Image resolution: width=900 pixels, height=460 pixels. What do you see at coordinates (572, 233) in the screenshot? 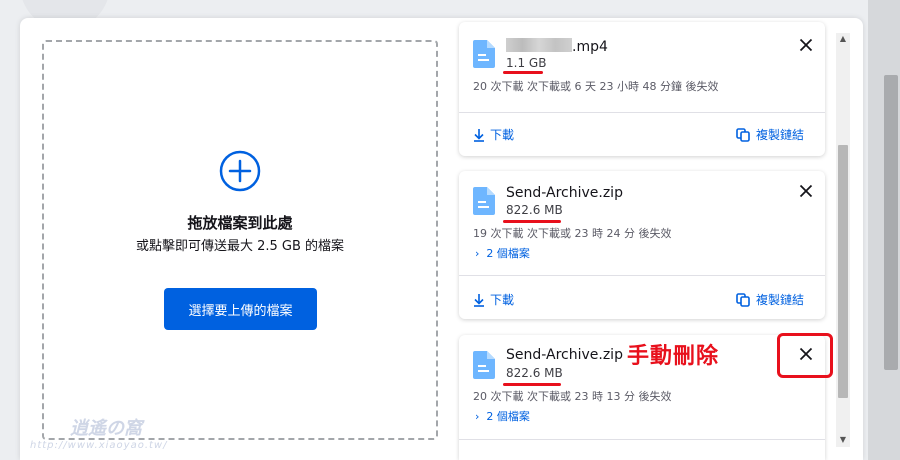
I see `file-expiry: 19 次下載 次下載或 23 時 24 分 後失效` at bounding box center [572, 233].